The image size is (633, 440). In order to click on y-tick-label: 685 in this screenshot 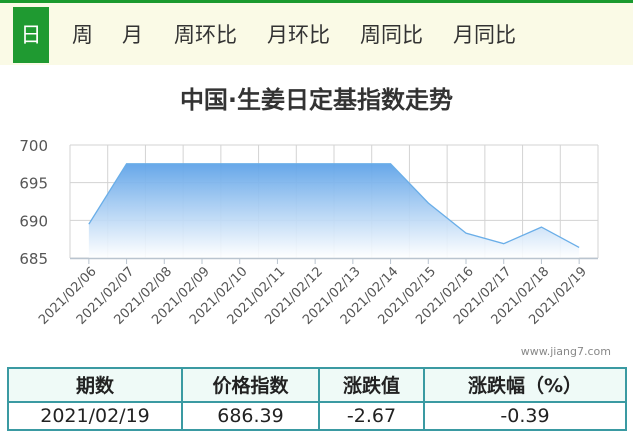, I will do `click(33, 259)`.